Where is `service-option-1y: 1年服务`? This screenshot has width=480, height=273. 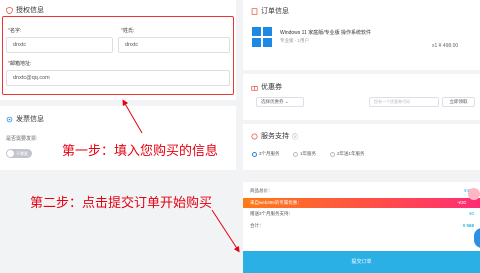
service-option-1y: 1年服务 is located at coordinates (304, 154).